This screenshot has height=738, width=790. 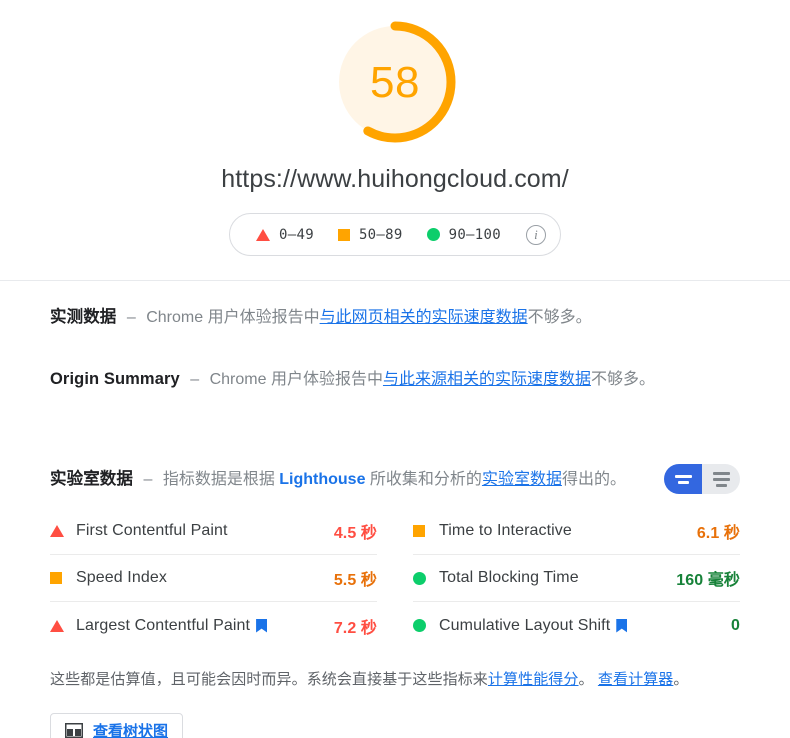 What do you see at coordinates (636, 679) in the screenshot?
I see `calculator-link: 查看计算器` at bounding box center [636, 679].